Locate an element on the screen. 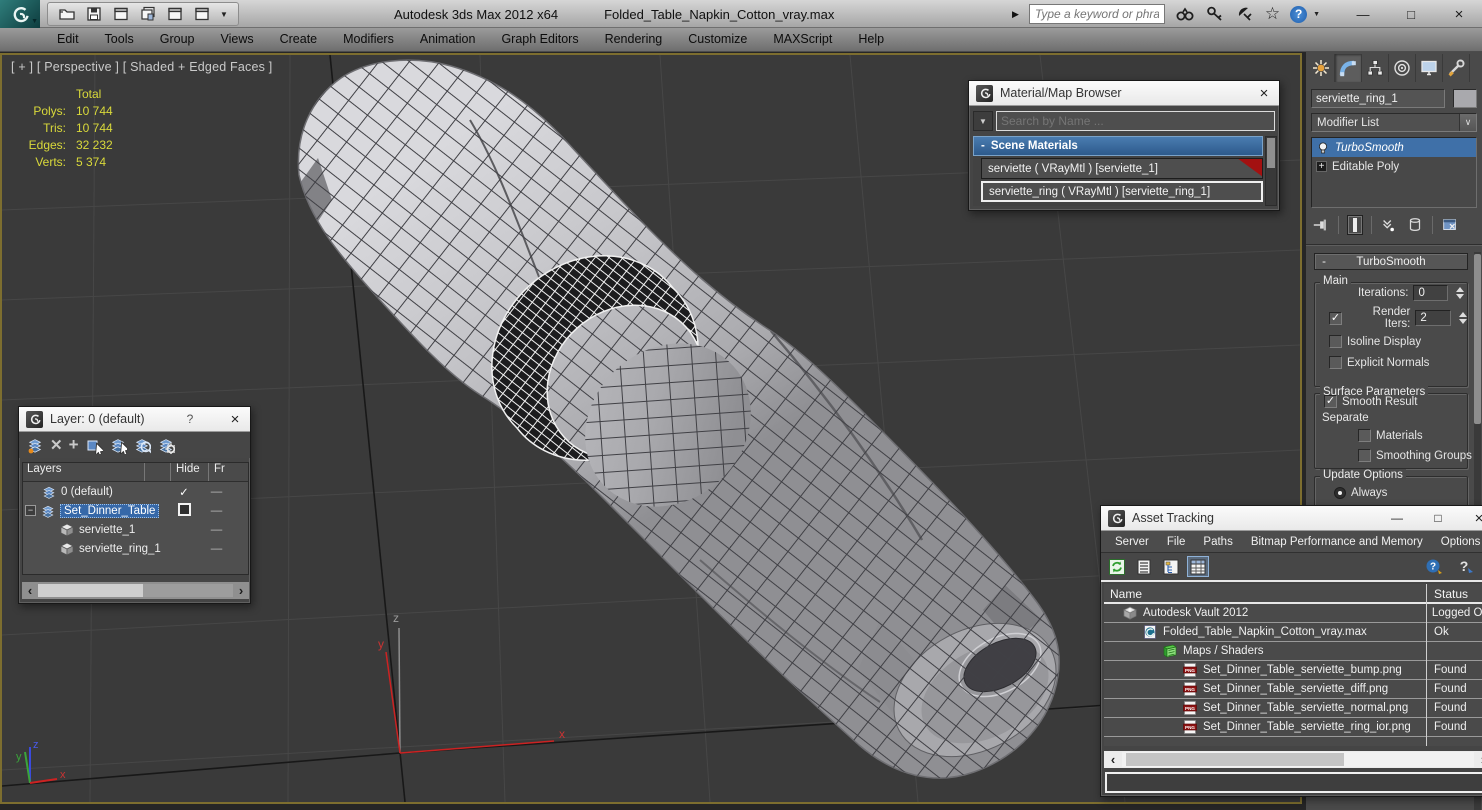  render-iters-value: 2 is located at coordinates (1433, 318).